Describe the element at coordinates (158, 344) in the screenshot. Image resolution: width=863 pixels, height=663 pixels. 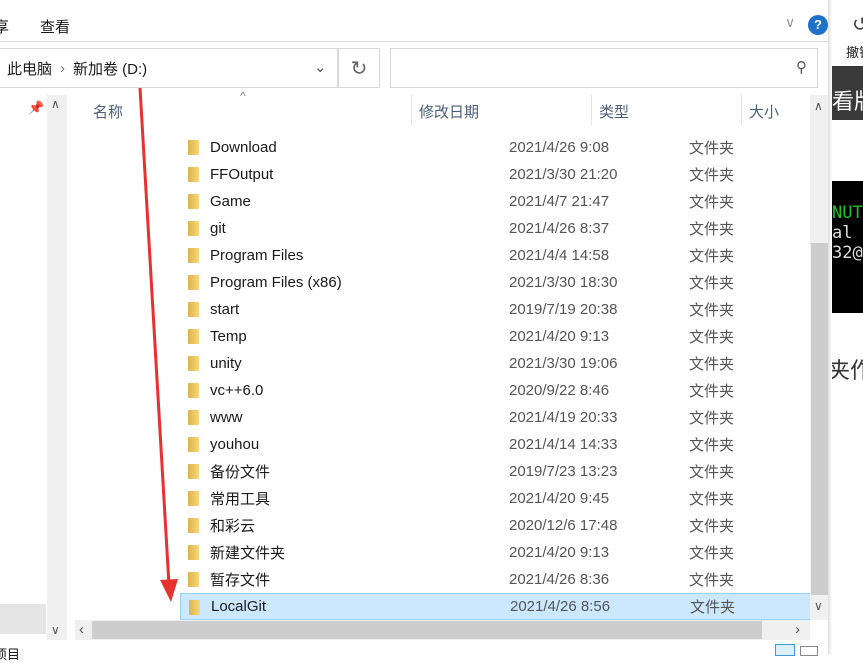
I see `red-arrow-annotation` at that location.